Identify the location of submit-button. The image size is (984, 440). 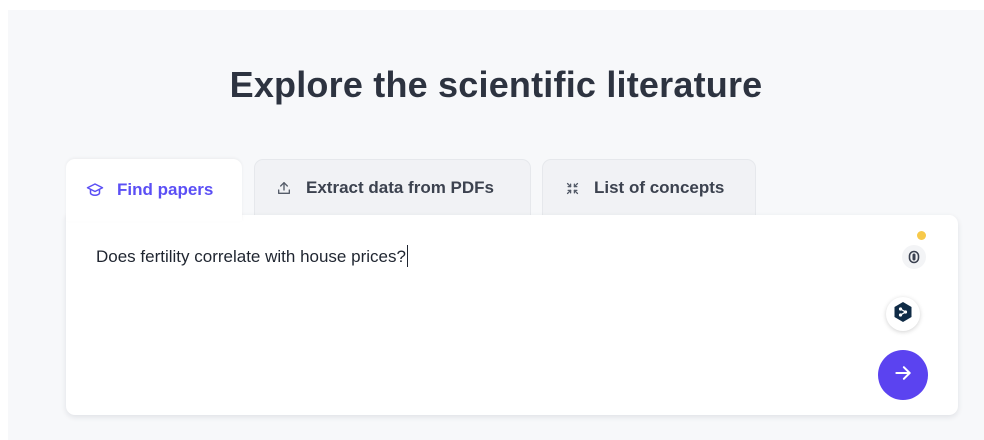
(903, 375).